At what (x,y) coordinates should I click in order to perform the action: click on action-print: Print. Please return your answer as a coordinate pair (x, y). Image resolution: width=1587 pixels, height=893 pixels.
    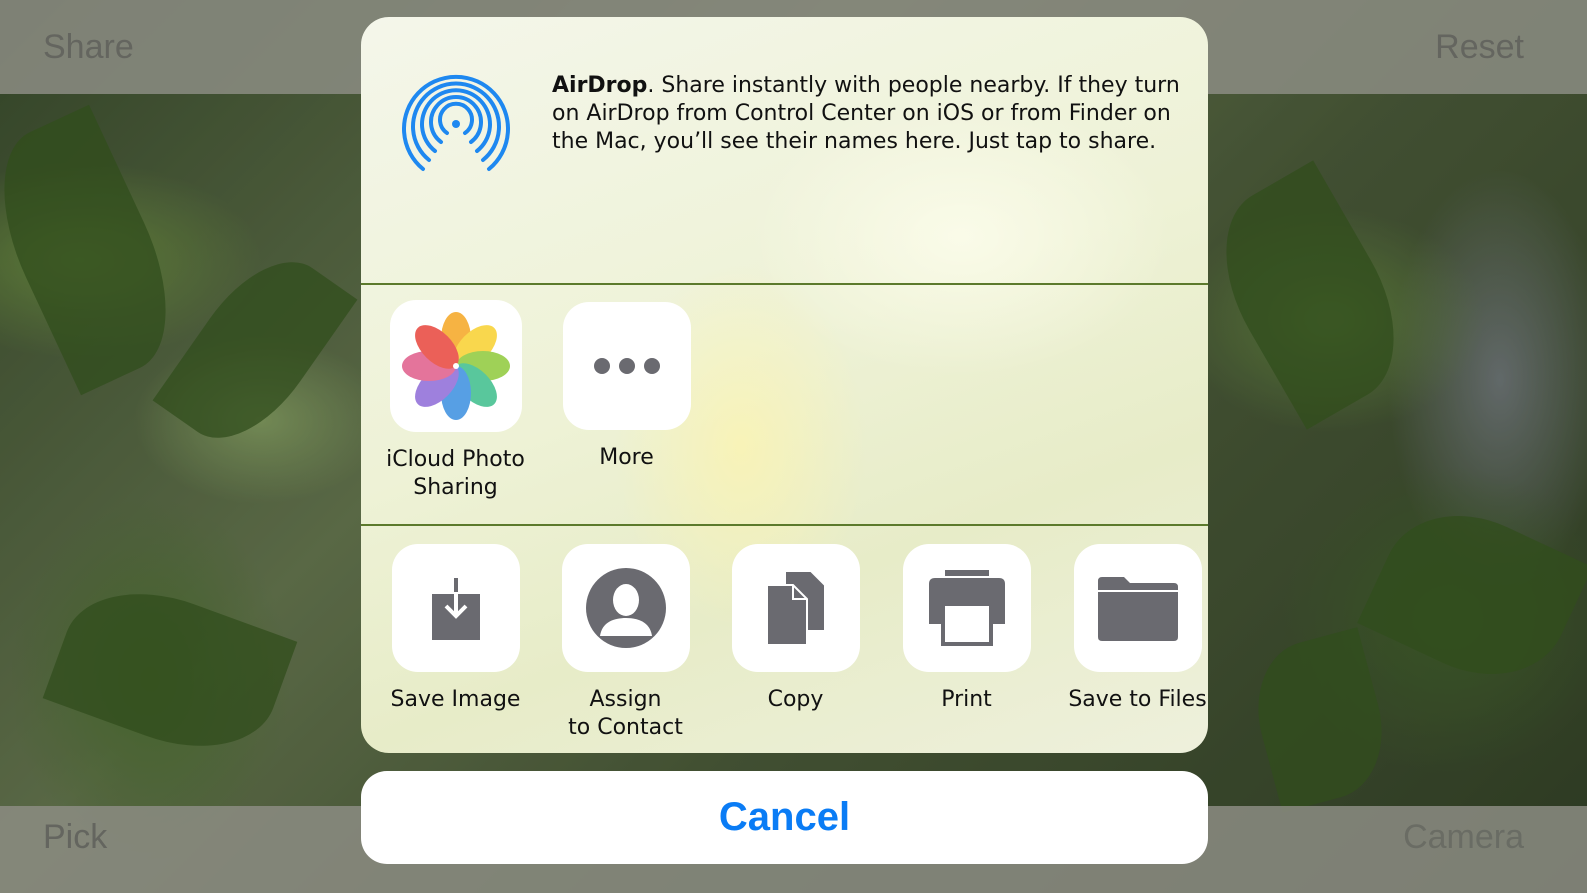
    Looking at the image, I should click on (966, 629).